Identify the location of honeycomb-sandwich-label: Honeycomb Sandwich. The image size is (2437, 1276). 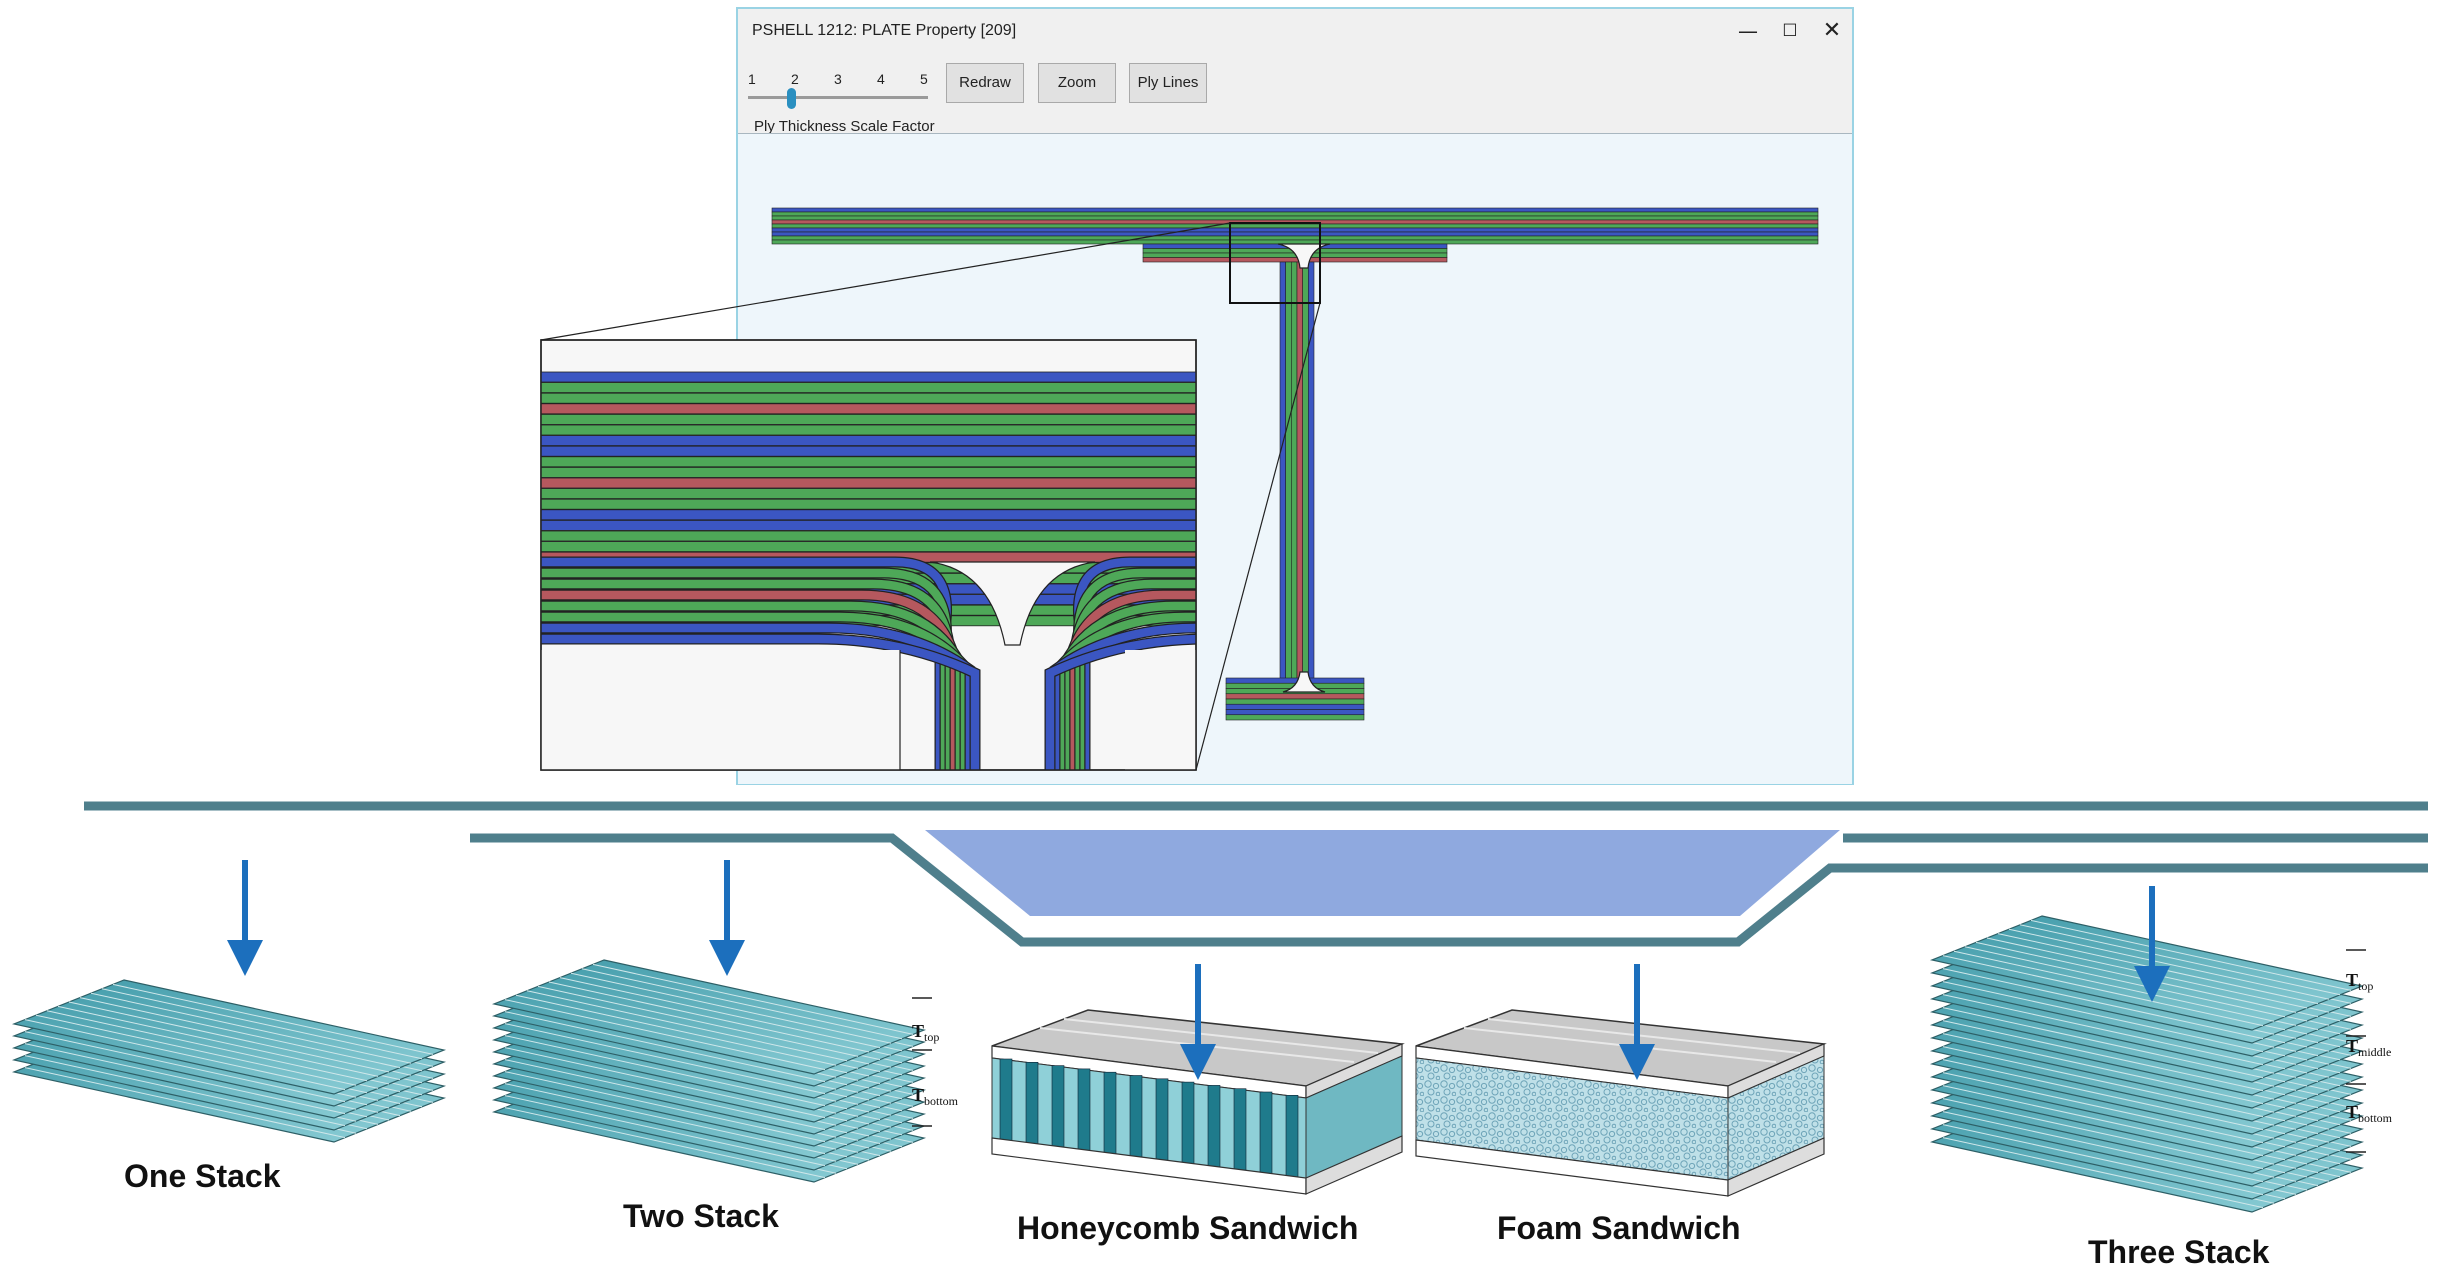
(1188, 1228).